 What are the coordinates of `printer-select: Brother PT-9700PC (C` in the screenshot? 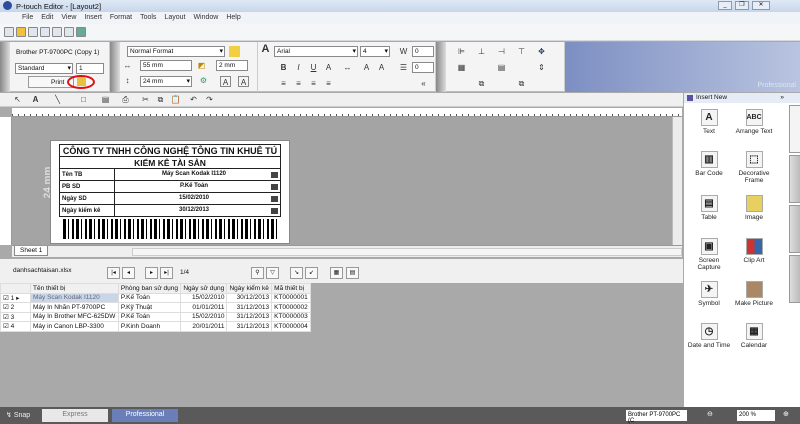 It's located at (656, 417).